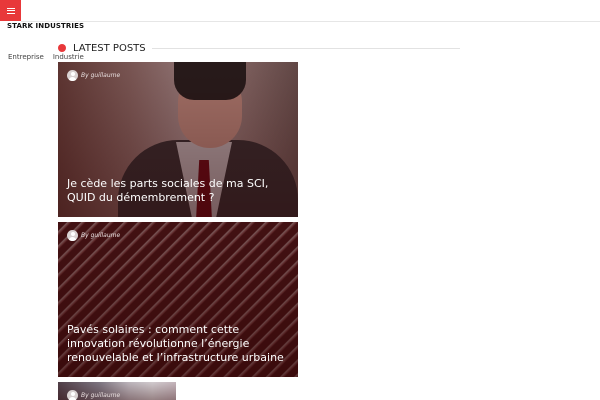 The width and height of the screenshot is (600, 400). What do you see at coordinates (45, 26) in the screenshot?
I see `site-title: STARK INDUSTRIES` at bounding box center [45, 26].